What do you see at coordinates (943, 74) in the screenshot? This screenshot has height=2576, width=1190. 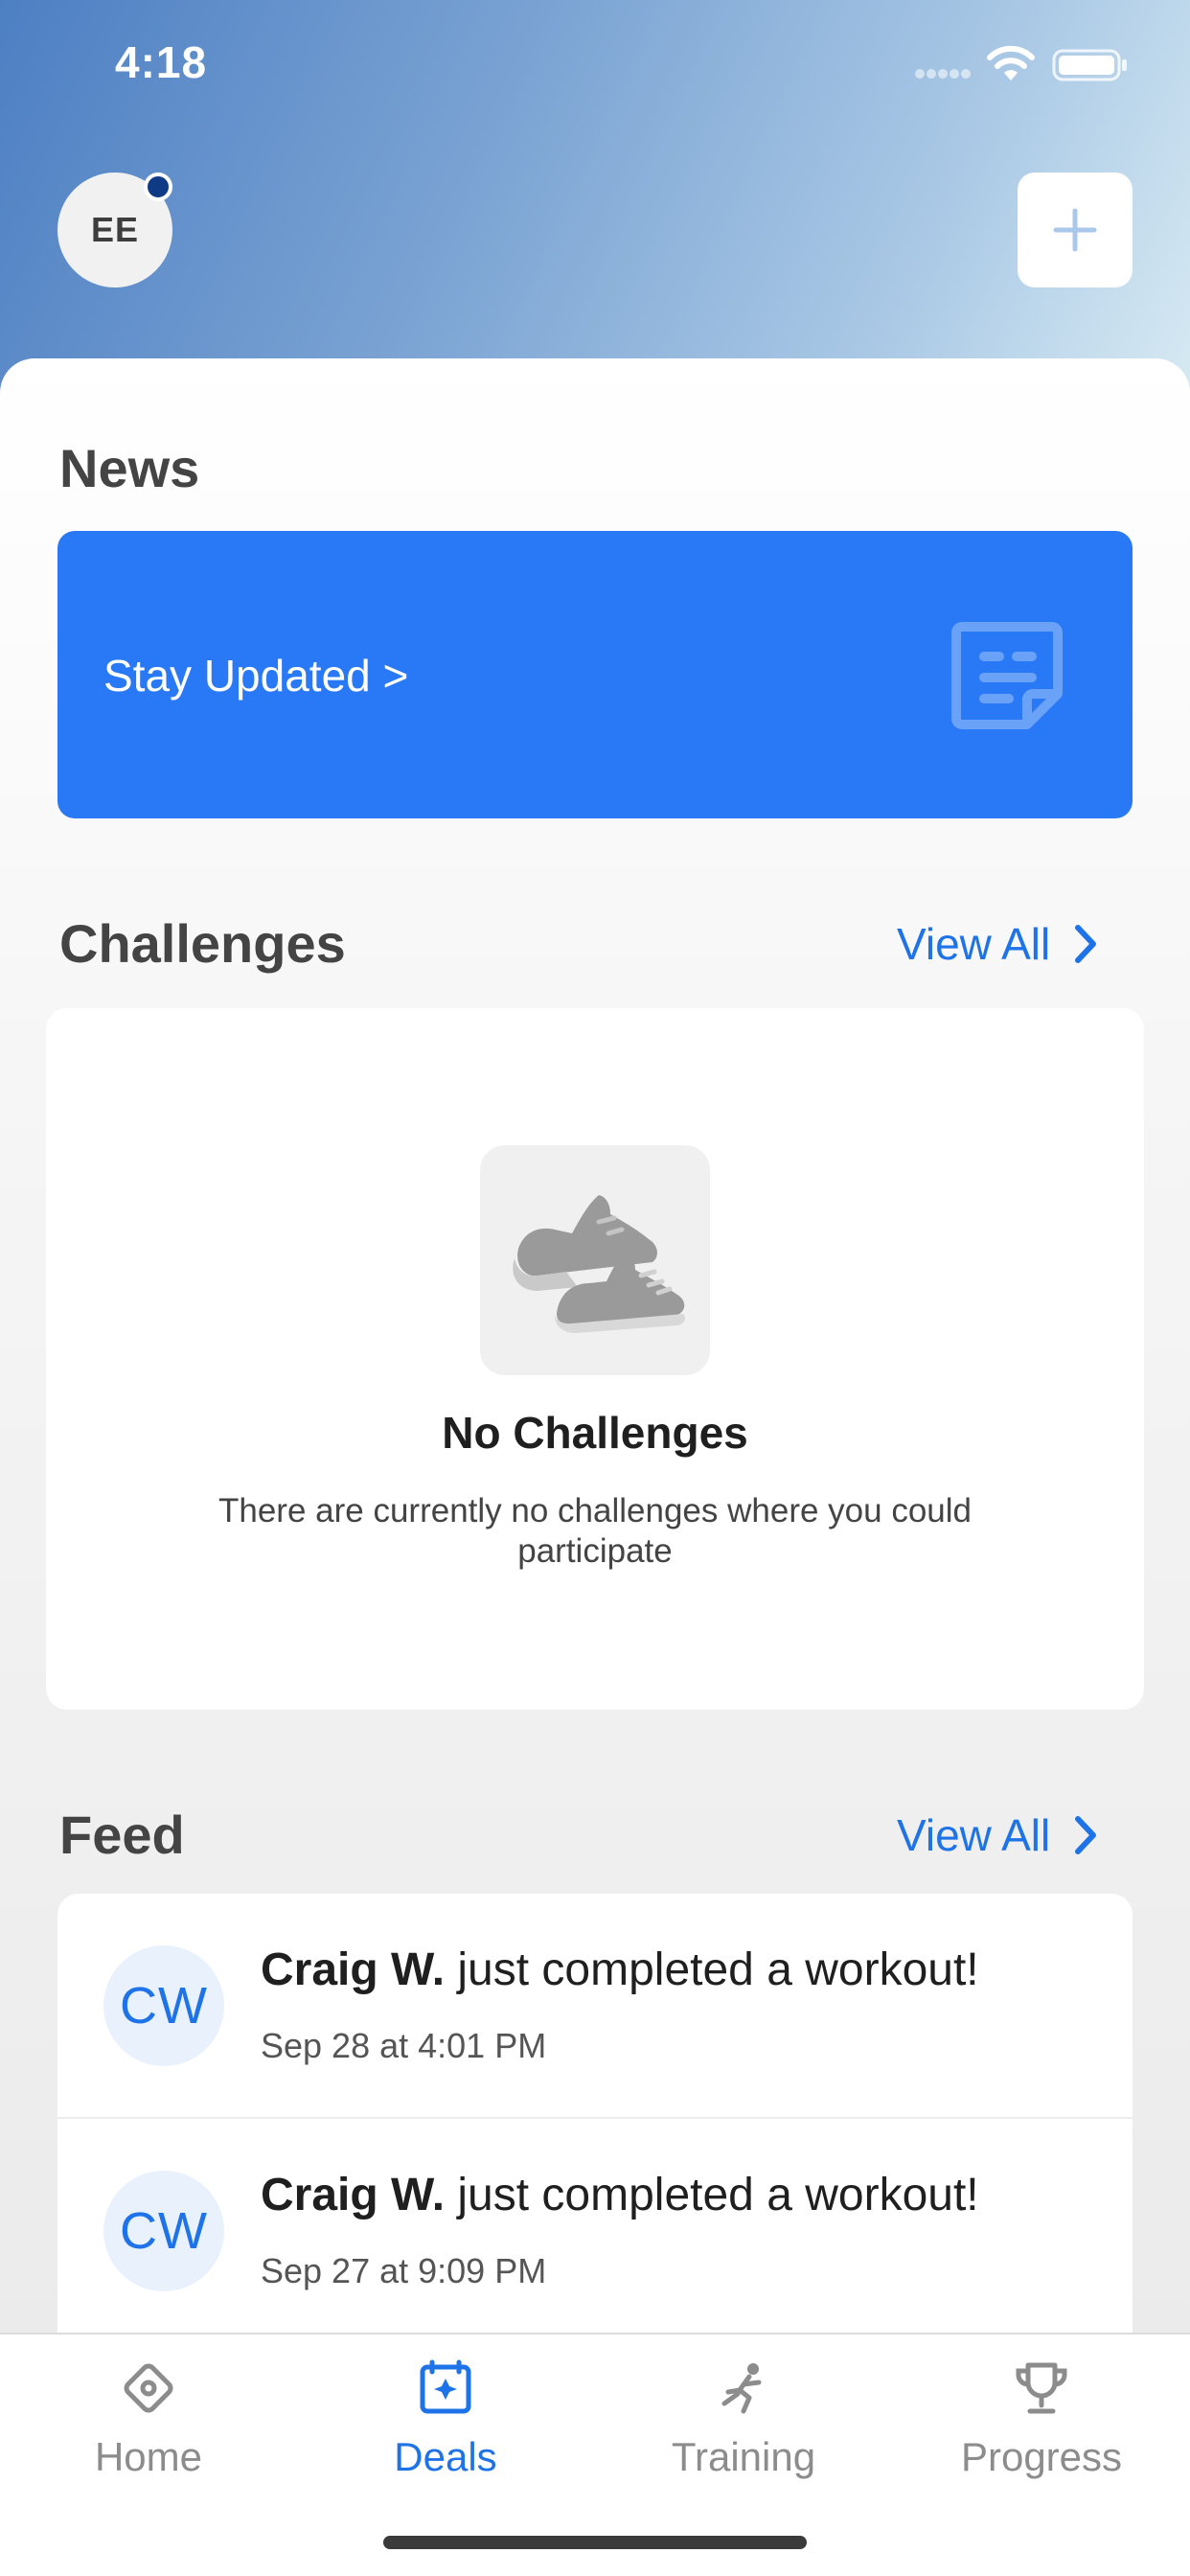 I see `cellular-signal-icon` at bounding box center [943, 74].